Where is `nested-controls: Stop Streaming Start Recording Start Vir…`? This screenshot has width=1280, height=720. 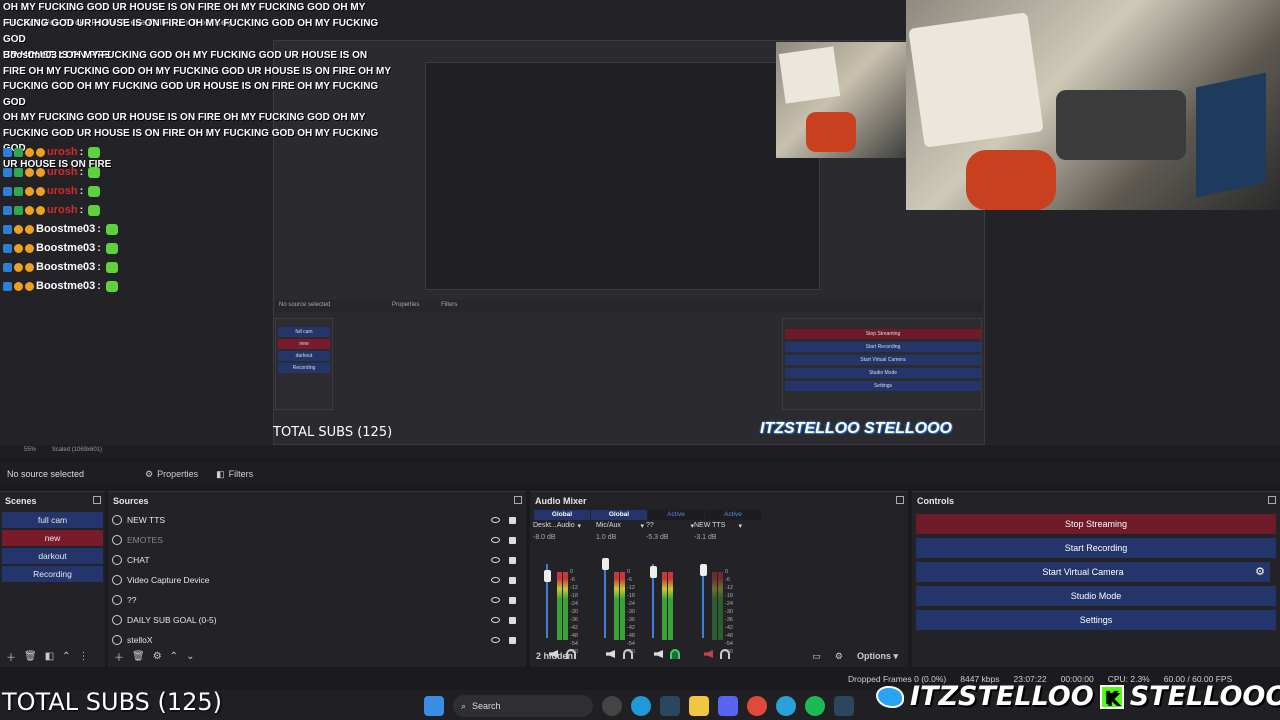 nested-controls: Stop Streaming Start Recording Start Vir… is located at coordinates (882, 364).